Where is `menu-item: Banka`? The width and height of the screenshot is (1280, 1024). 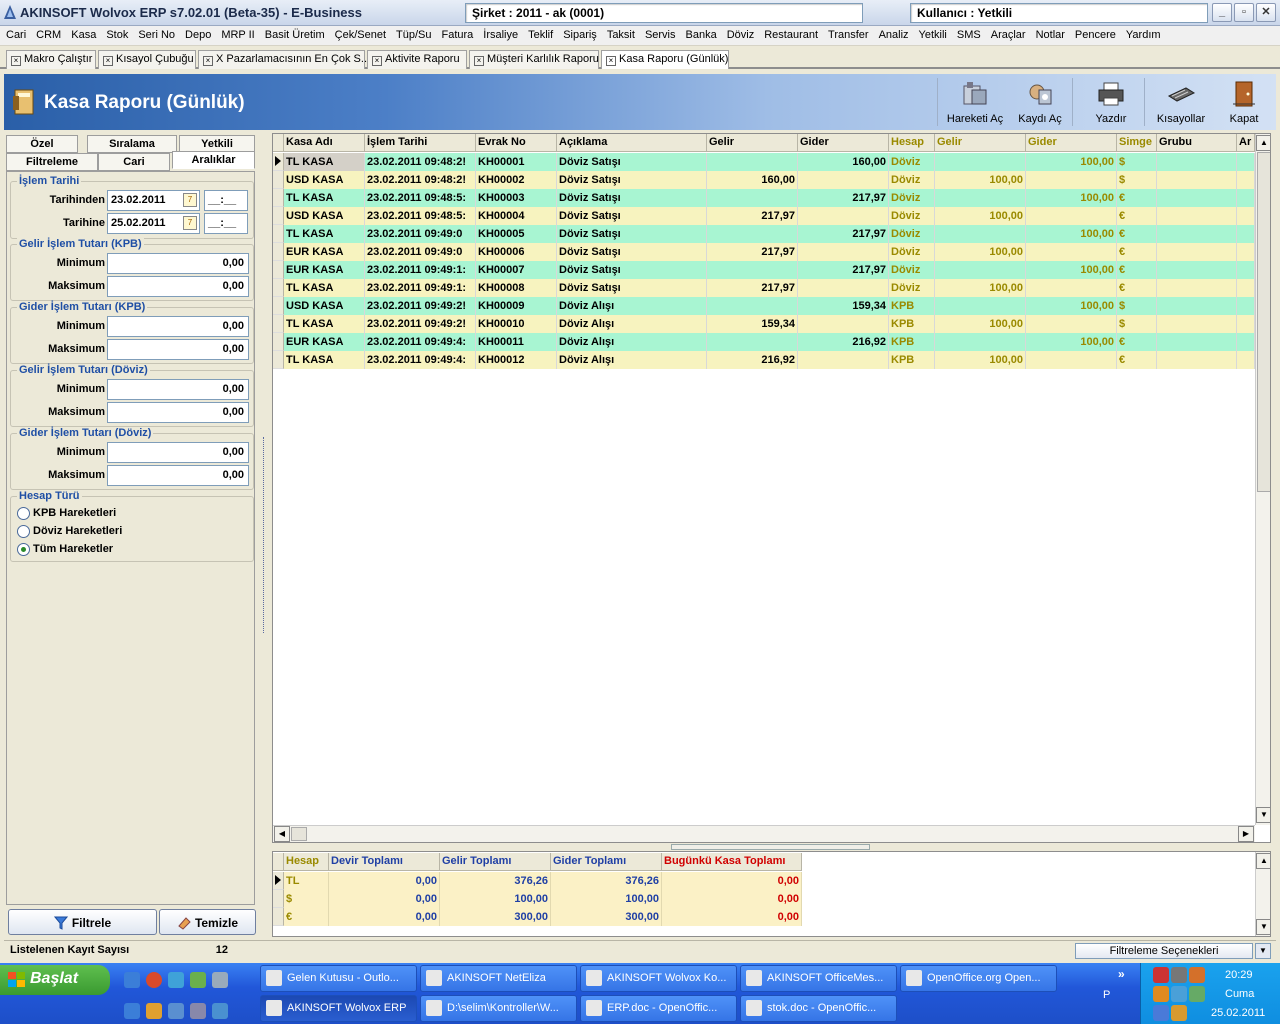 menu-item: Banka is located at coordinates (701, 36).